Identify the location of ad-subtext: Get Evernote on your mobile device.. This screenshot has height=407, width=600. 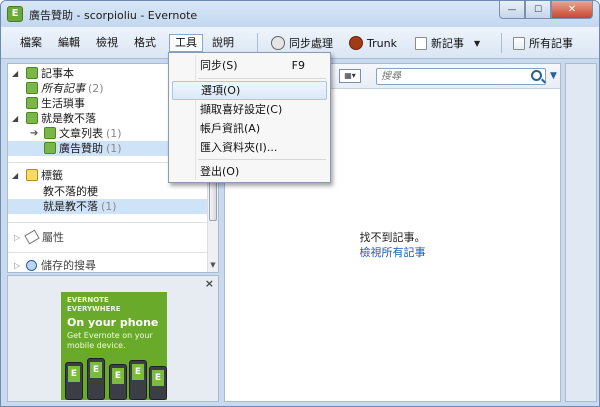
(110, 341).